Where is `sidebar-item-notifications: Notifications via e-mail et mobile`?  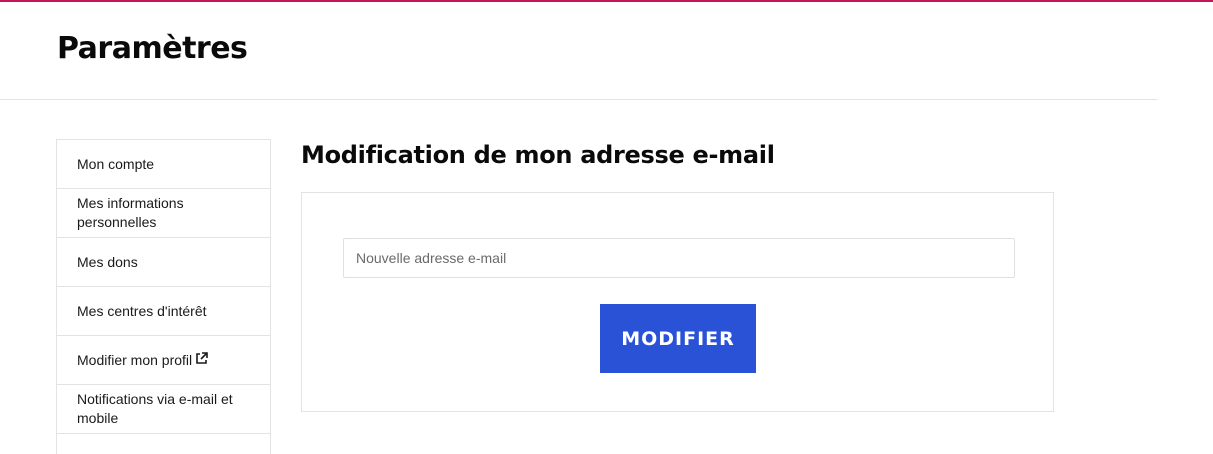 sidebar-item-notifications: Notifications via e-mail et mobile is located at coordinates (163, 409).